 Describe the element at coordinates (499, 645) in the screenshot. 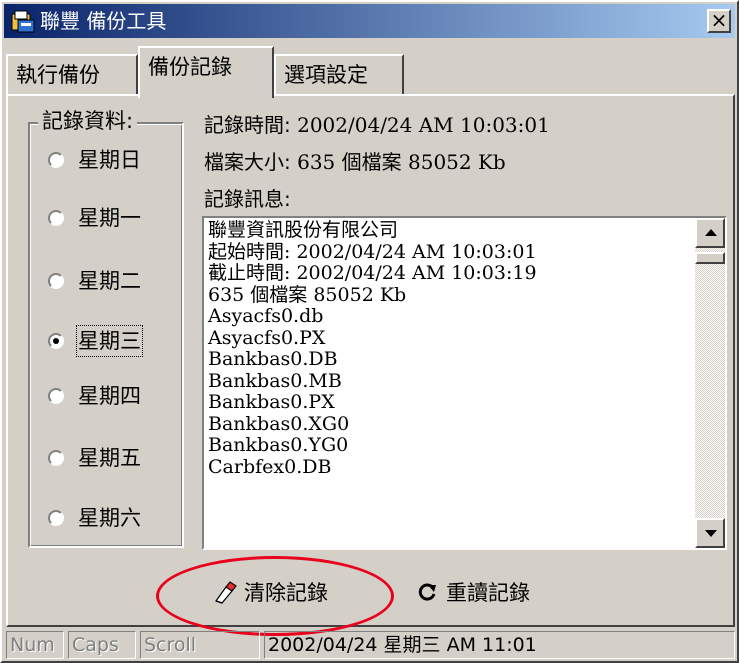

I see `status-datetime: 2002/04/24 星期三 AM 11:01` at that location.